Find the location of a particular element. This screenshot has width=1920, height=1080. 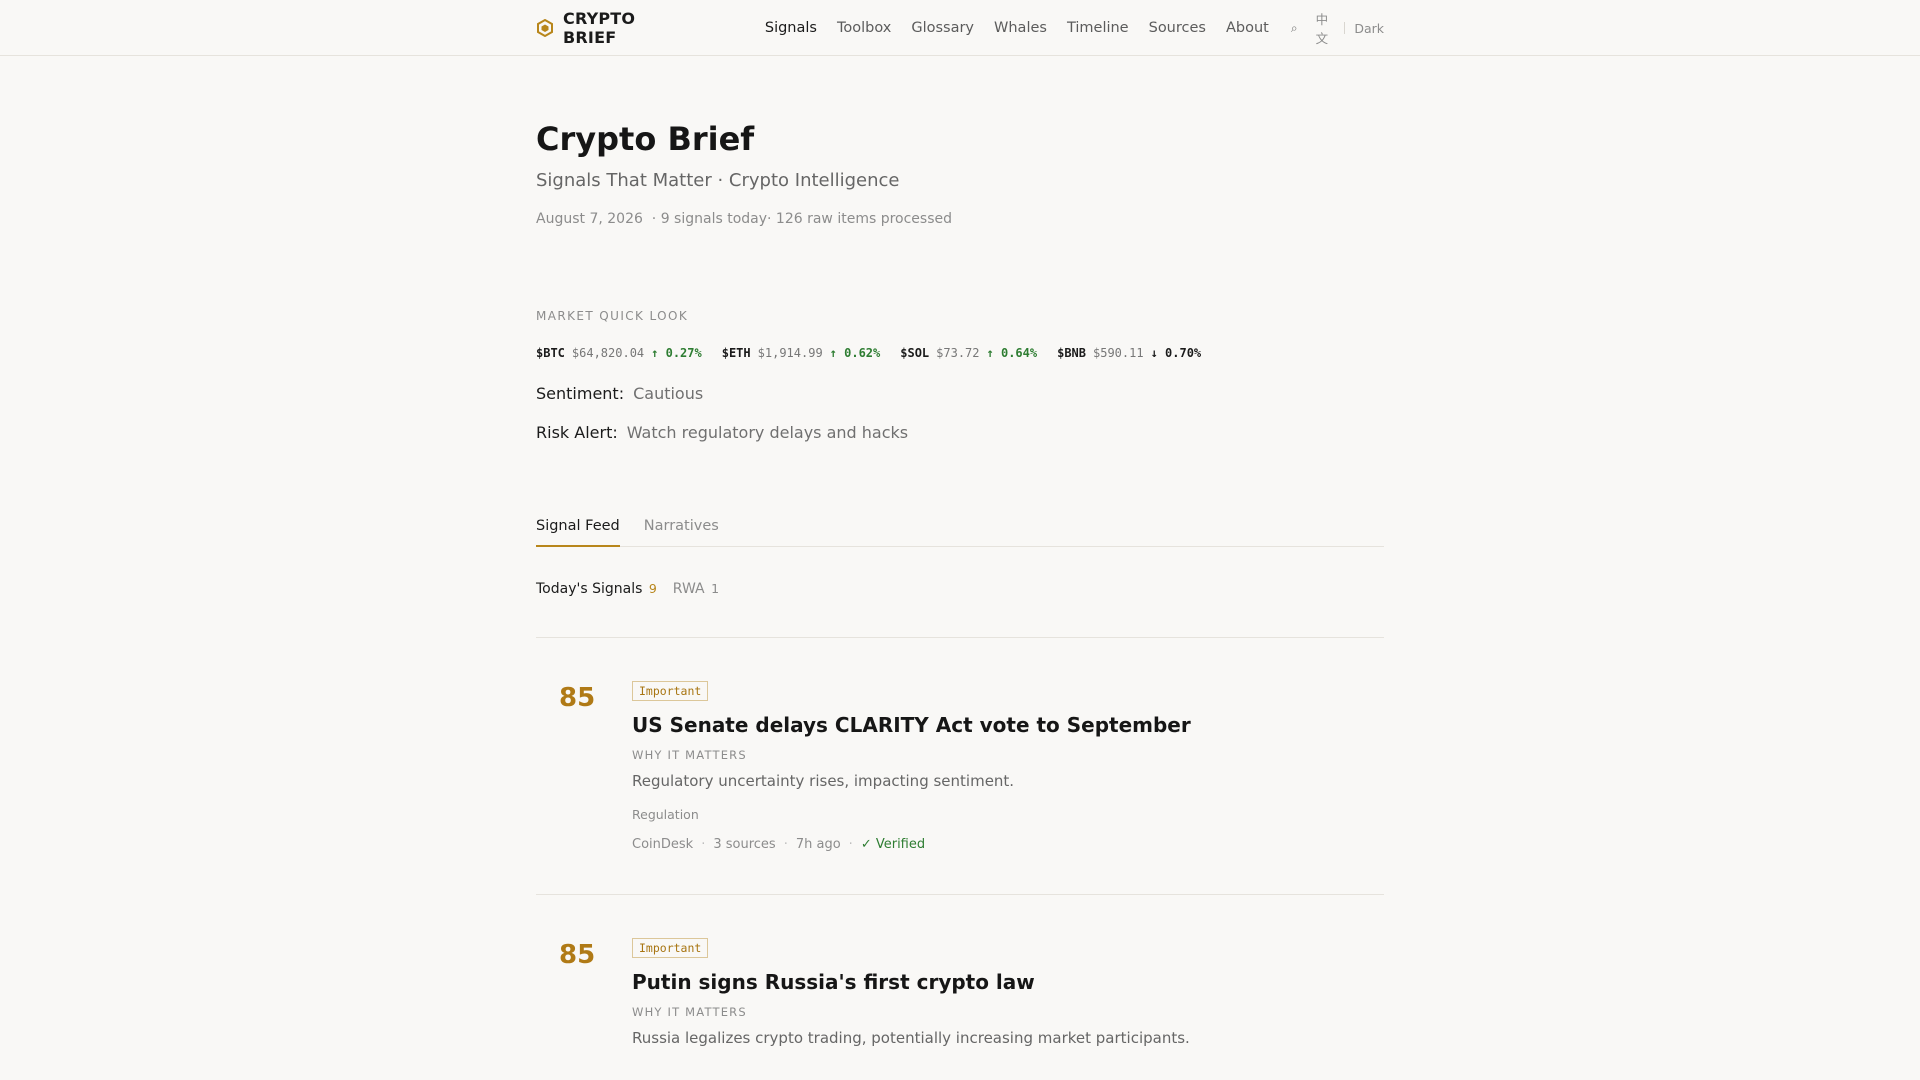

nav-link-whales: Whales is located at coordinates (1020, 28).